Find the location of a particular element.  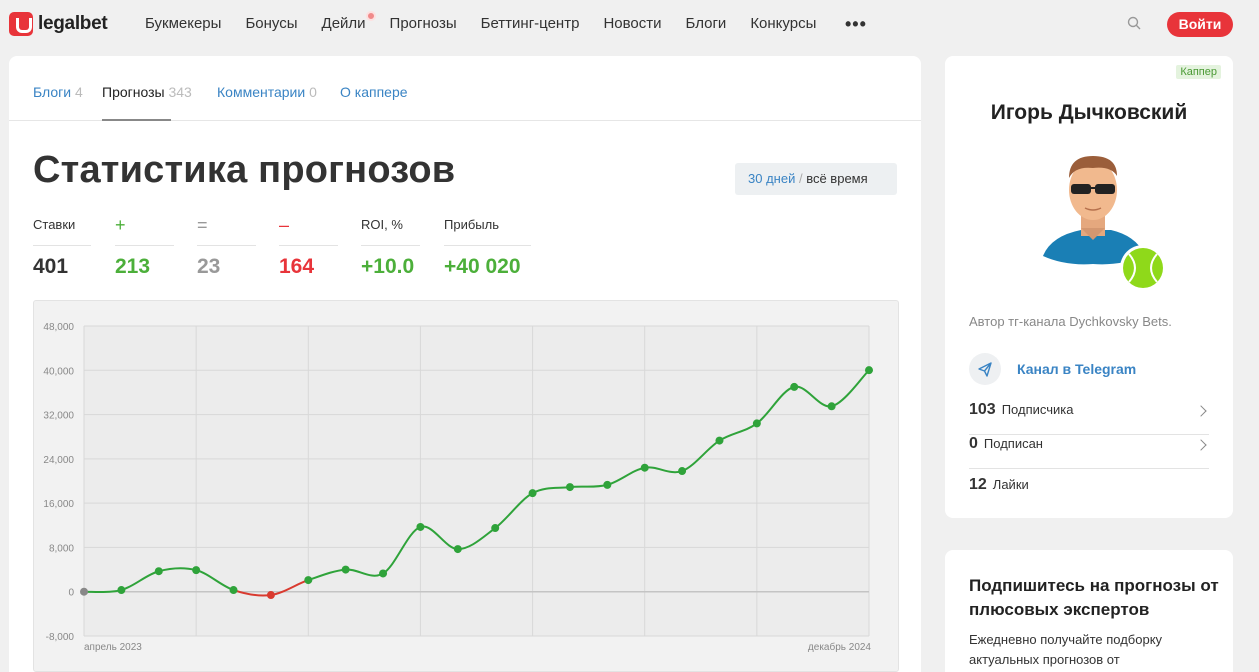

tab-count: 4 is located at coordinates (78, 92).